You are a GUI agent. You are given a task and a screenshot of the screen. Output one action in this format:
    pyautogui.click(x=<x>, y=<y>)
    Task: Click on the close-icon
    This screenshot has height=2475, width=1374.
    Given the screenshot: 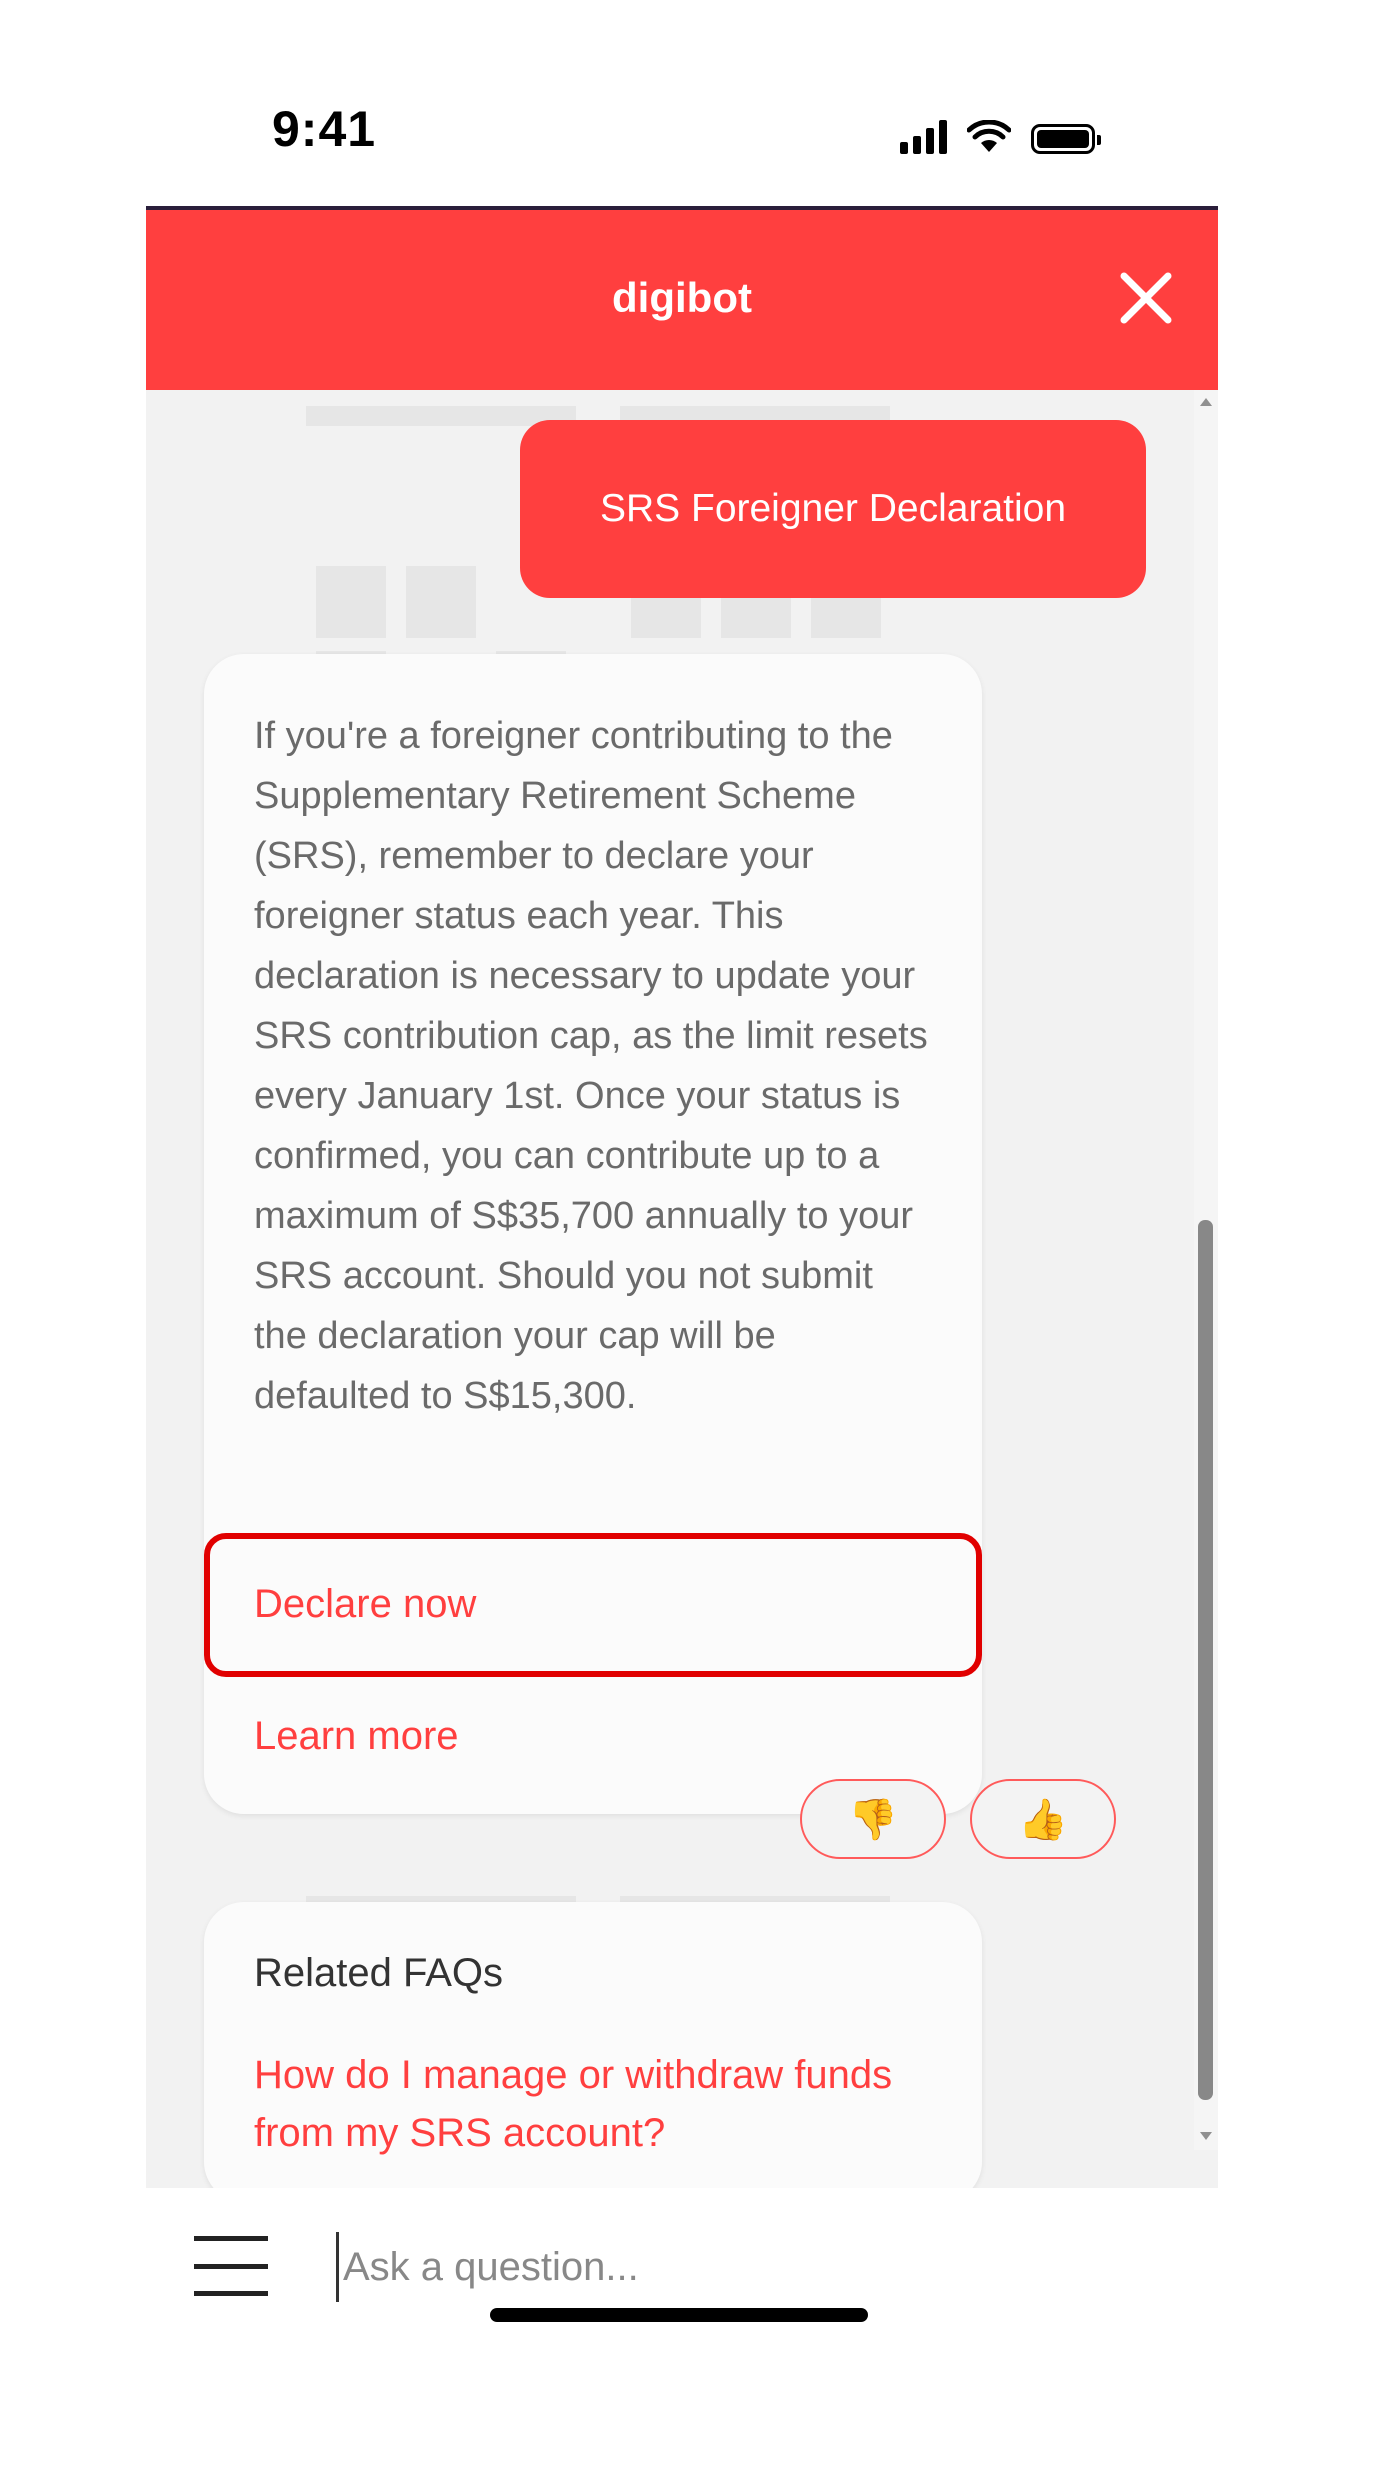 What is the action you would take?
    pyautogui.click(x=1146, y=298)
    